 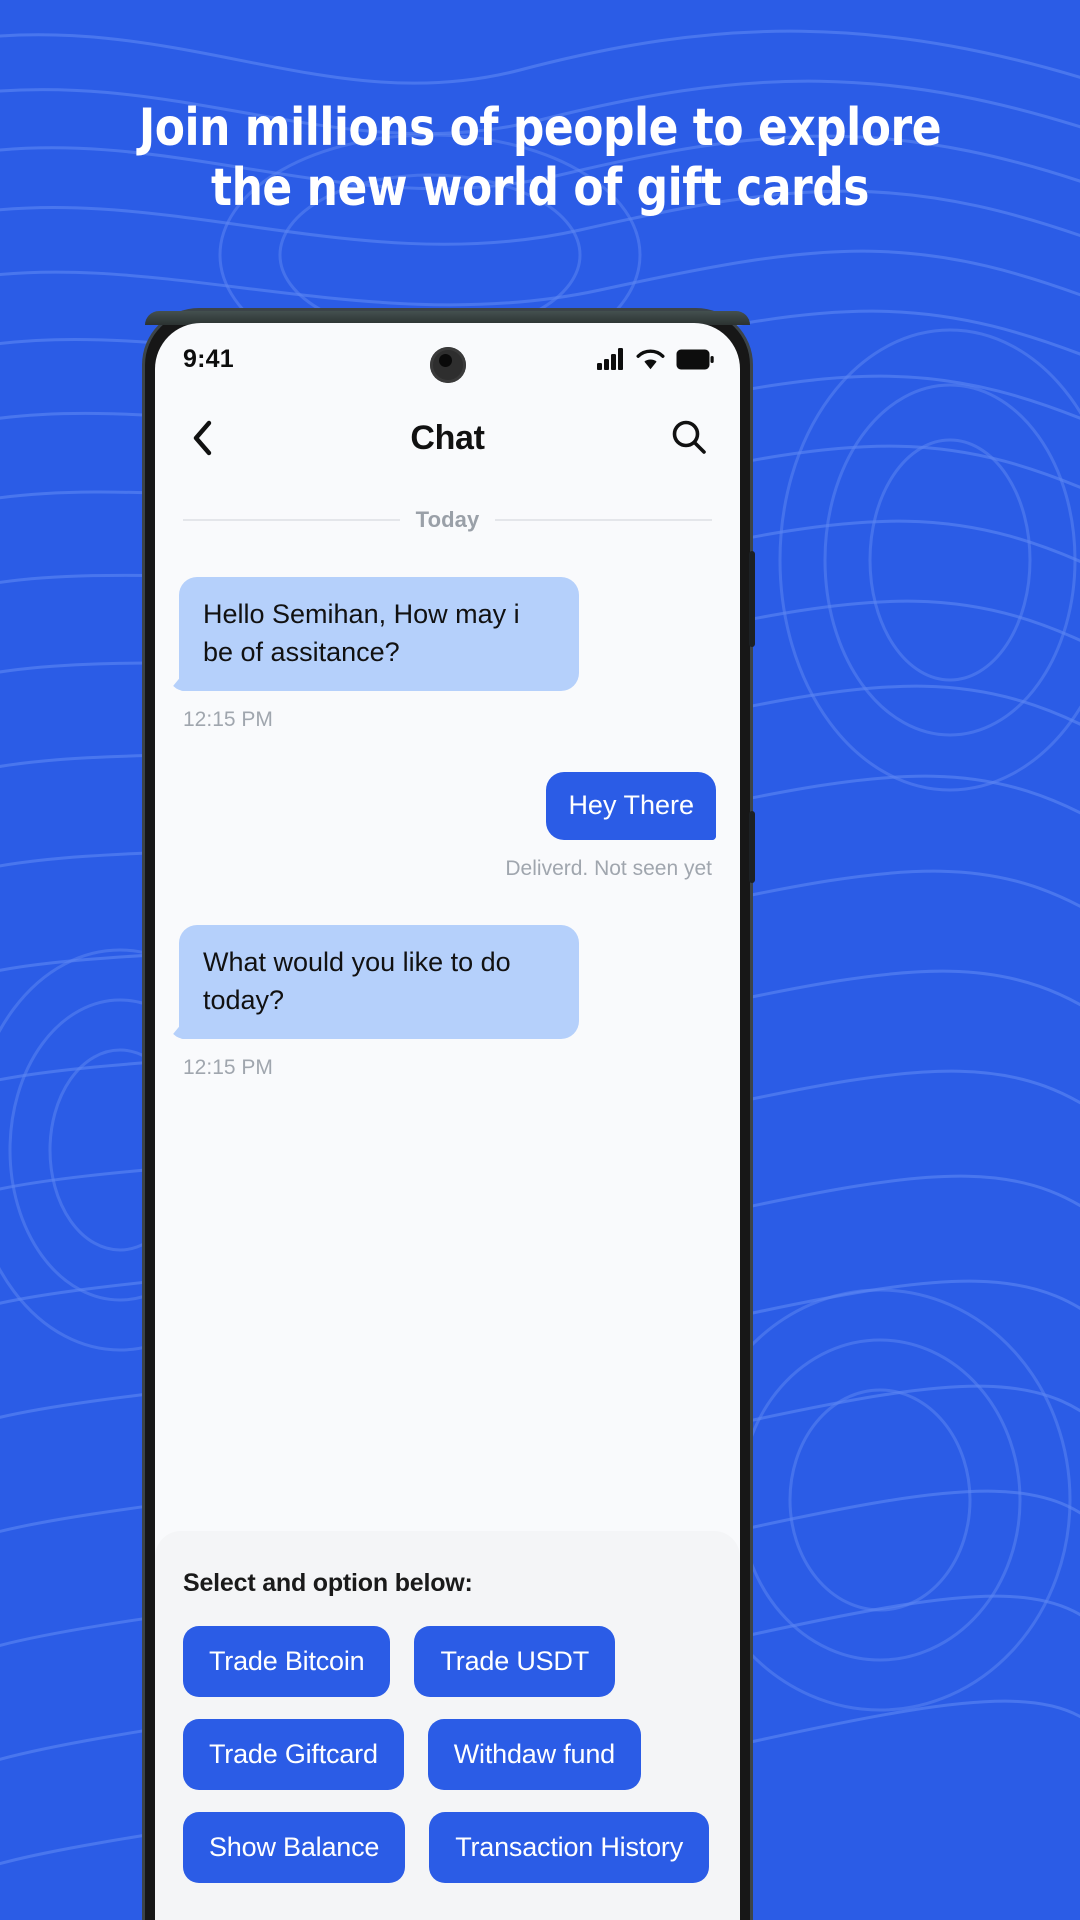 I want to click on status-bar: 9:41, so click(x=447, y=359).